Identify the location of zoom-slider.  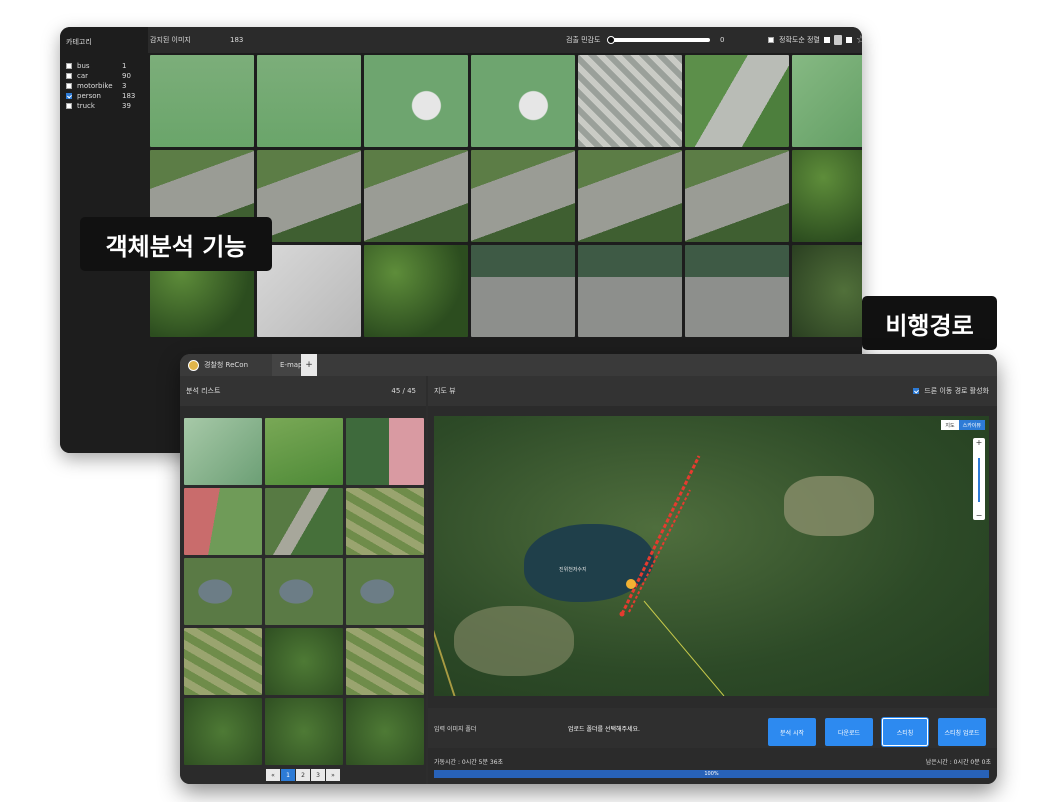
(979, 480).